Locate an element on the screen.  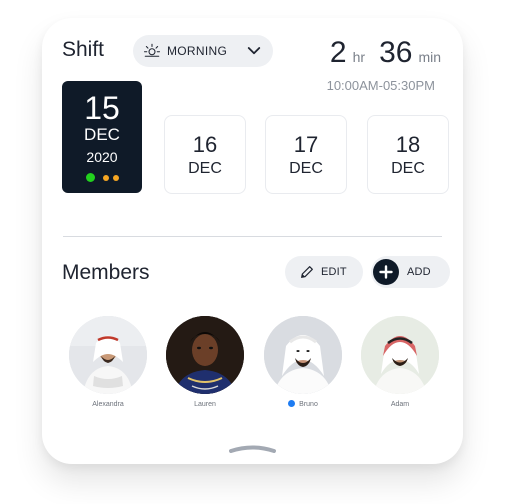
member-item: Lauren is located at coordinates (205, 362).